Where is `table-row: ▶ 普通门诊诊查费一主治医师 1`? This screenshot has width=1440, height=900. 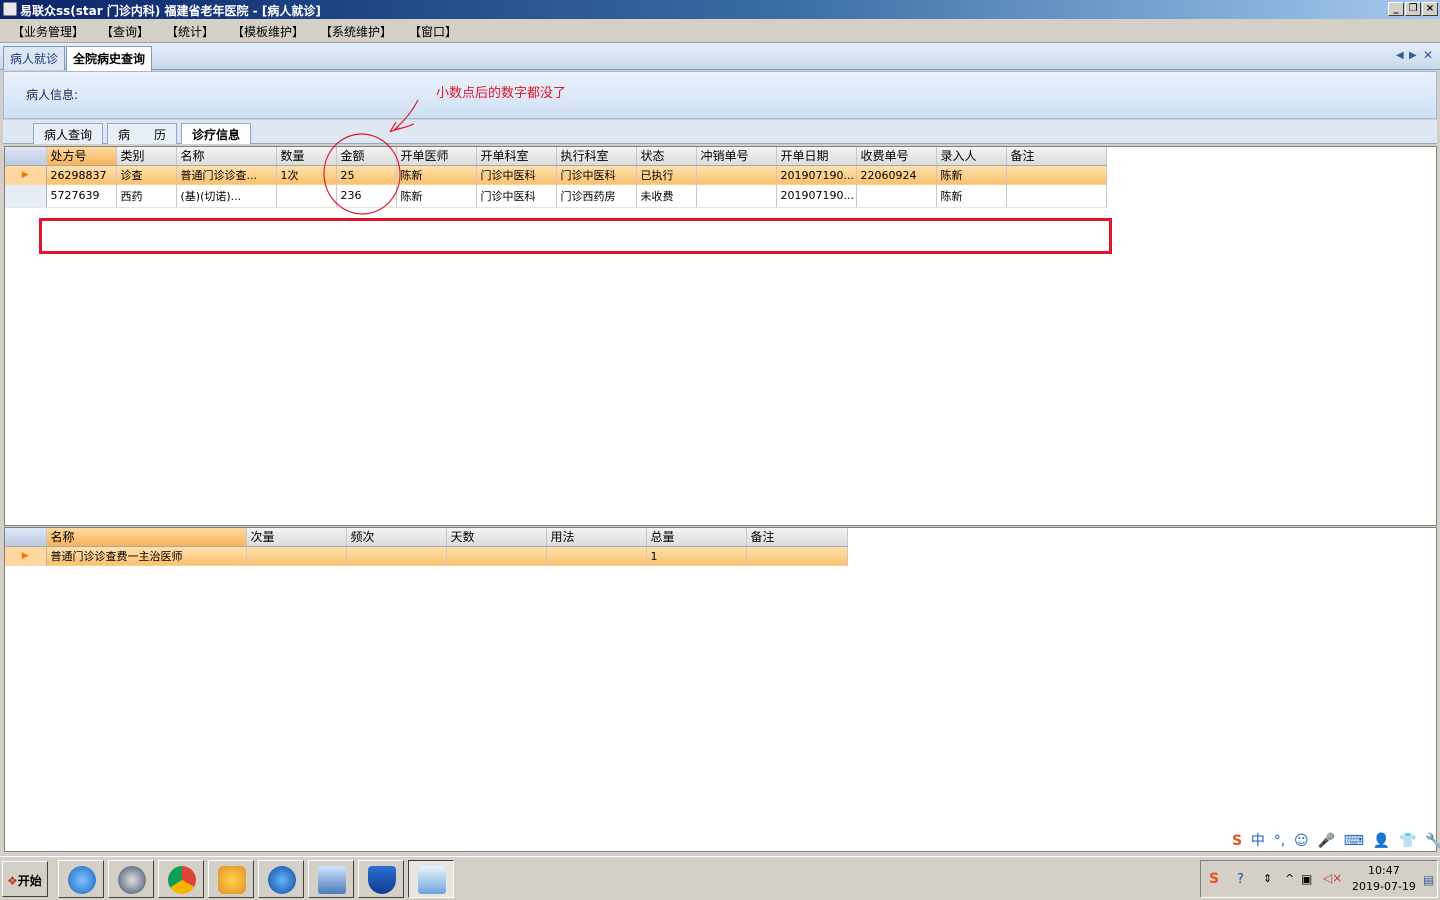
table-row: ▶ 普通门诊诊查费一主治医师 1 is located at coordinates (426, 556).